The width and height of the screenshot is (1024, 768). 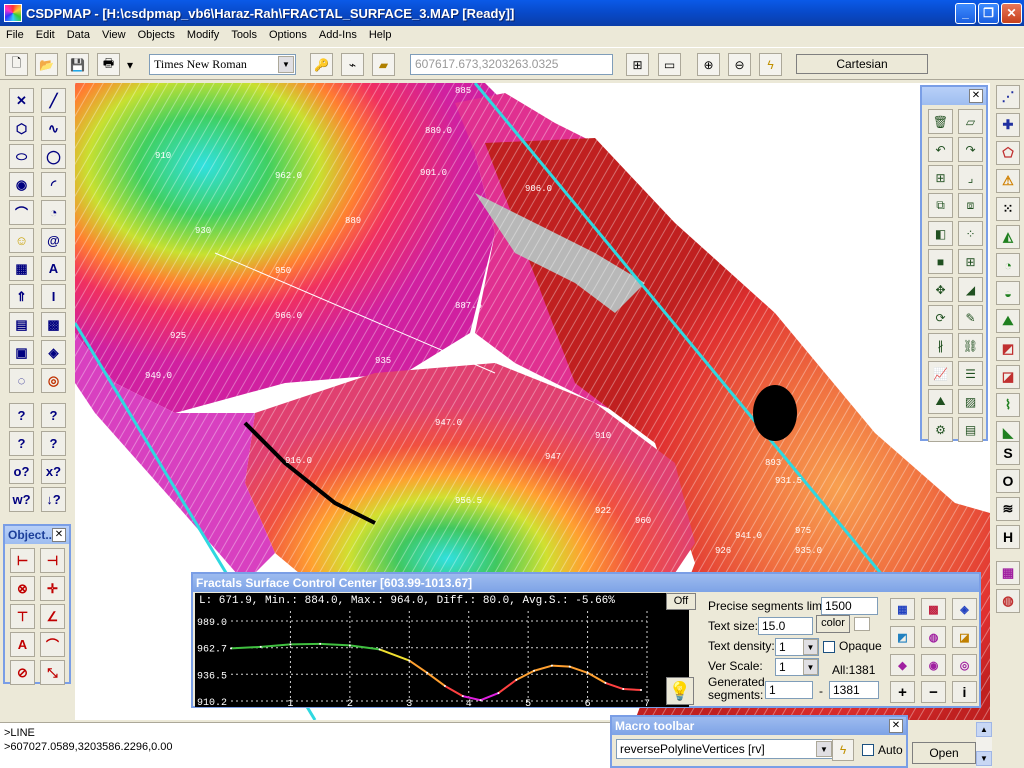 I want to click on profile-chart-tool: 📈, so click(x=940, y=373).